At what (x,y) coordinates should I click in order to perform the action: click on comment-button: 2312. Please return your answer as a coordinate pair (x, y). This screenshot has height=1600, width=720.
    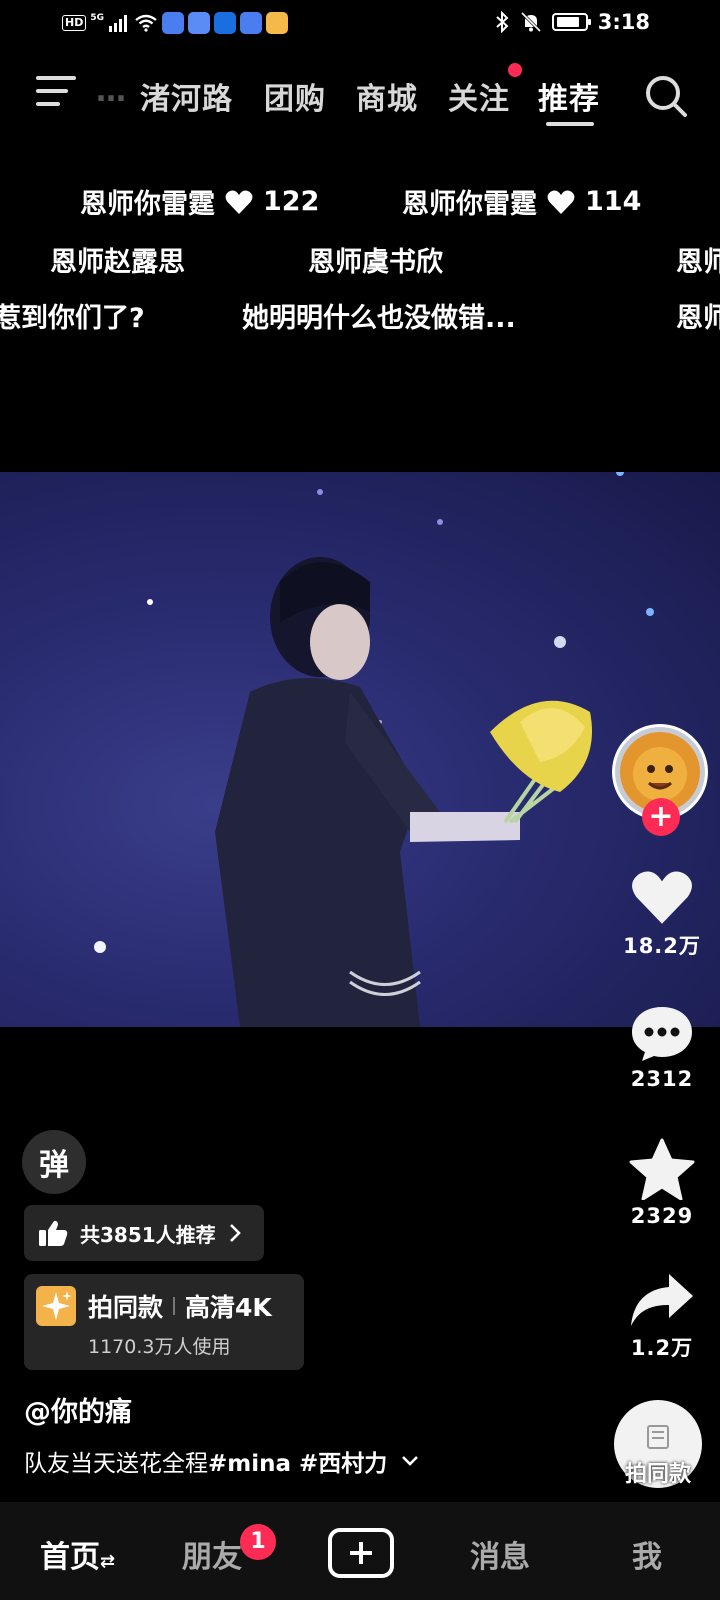
    Looking at the image, I should click on (662, 1047).